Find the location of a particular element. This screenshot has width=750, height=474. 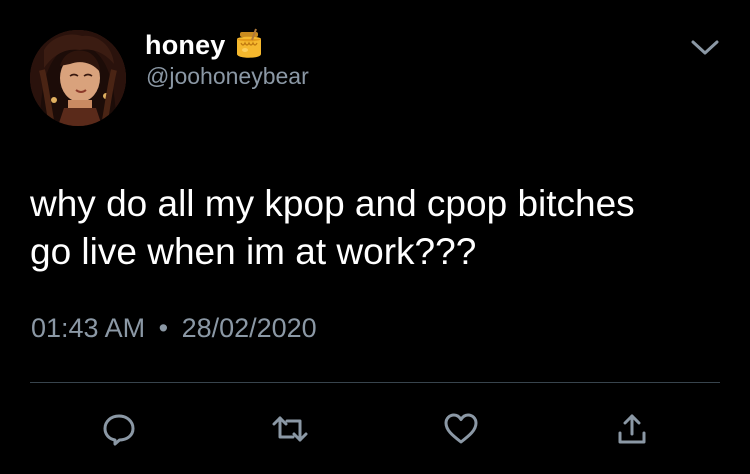

tweet-time: 01:43 AM is located at coordinates (88, 328).